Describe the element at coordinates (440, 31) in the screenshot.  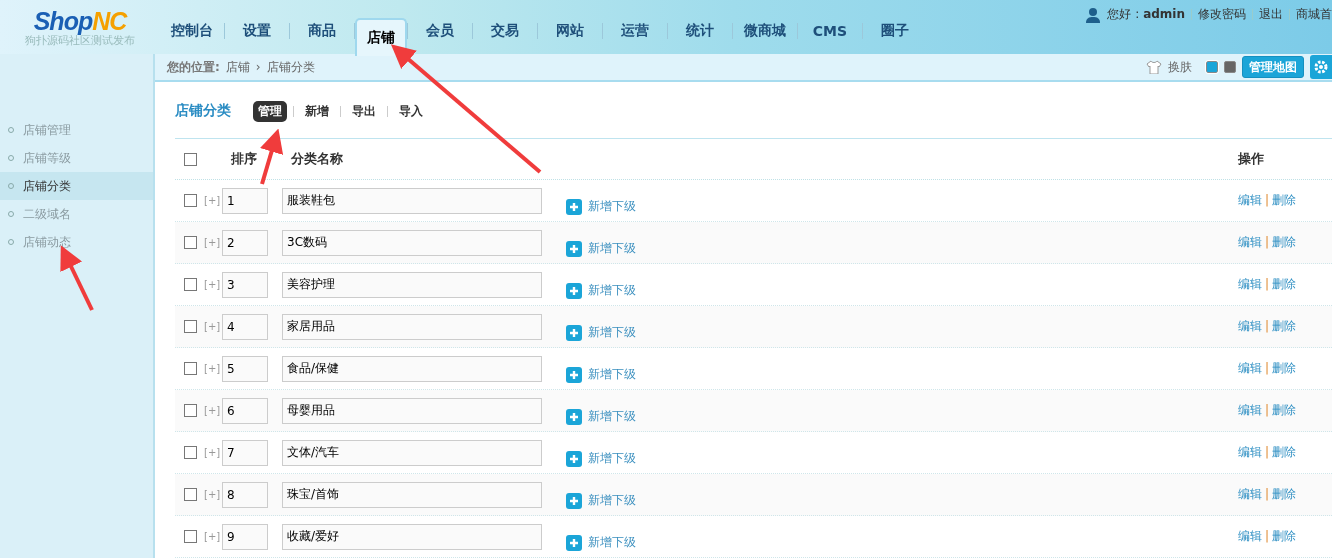
I see `nav-tab: 会员` at that location.